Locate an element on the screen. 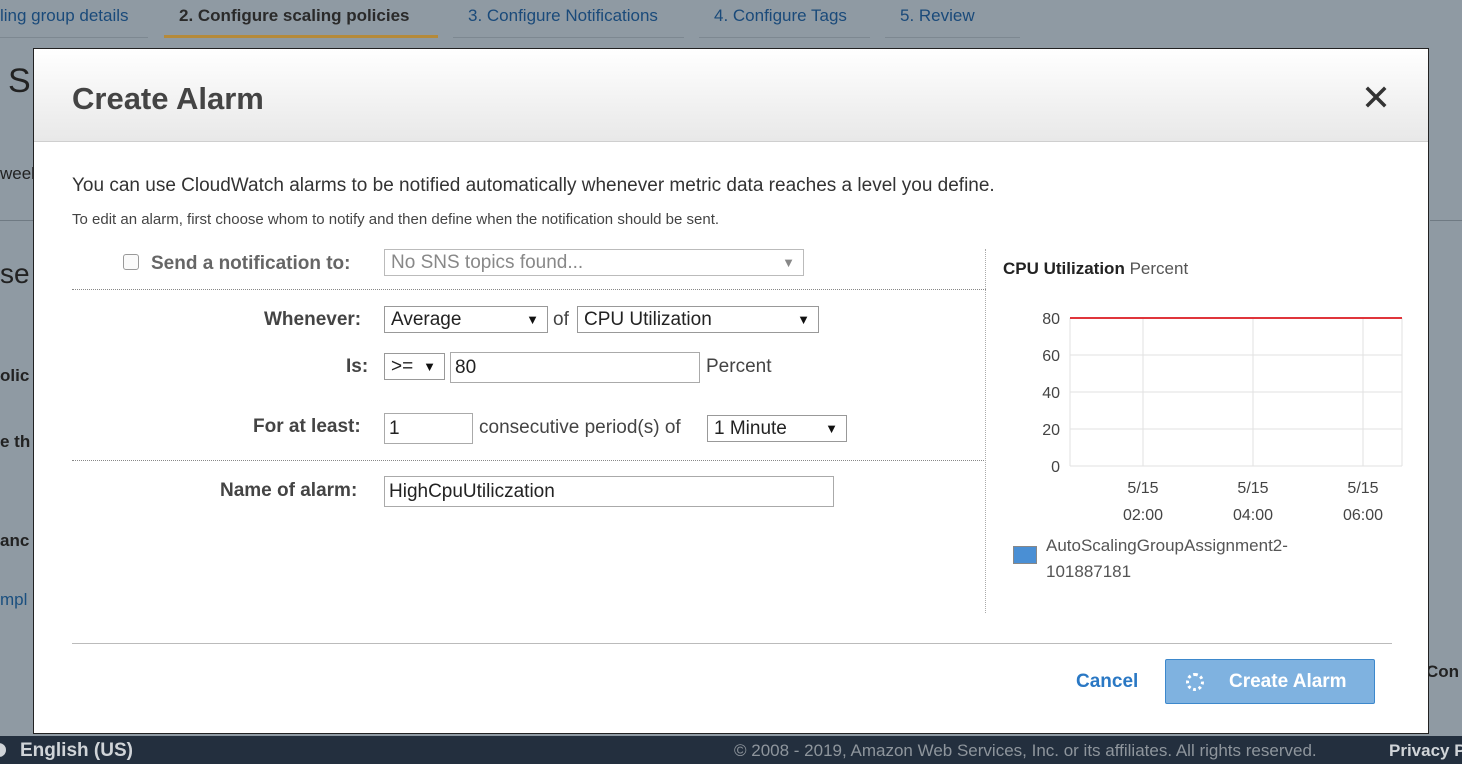  bg-text-fragment: olic is located at coordinates (15, 375).